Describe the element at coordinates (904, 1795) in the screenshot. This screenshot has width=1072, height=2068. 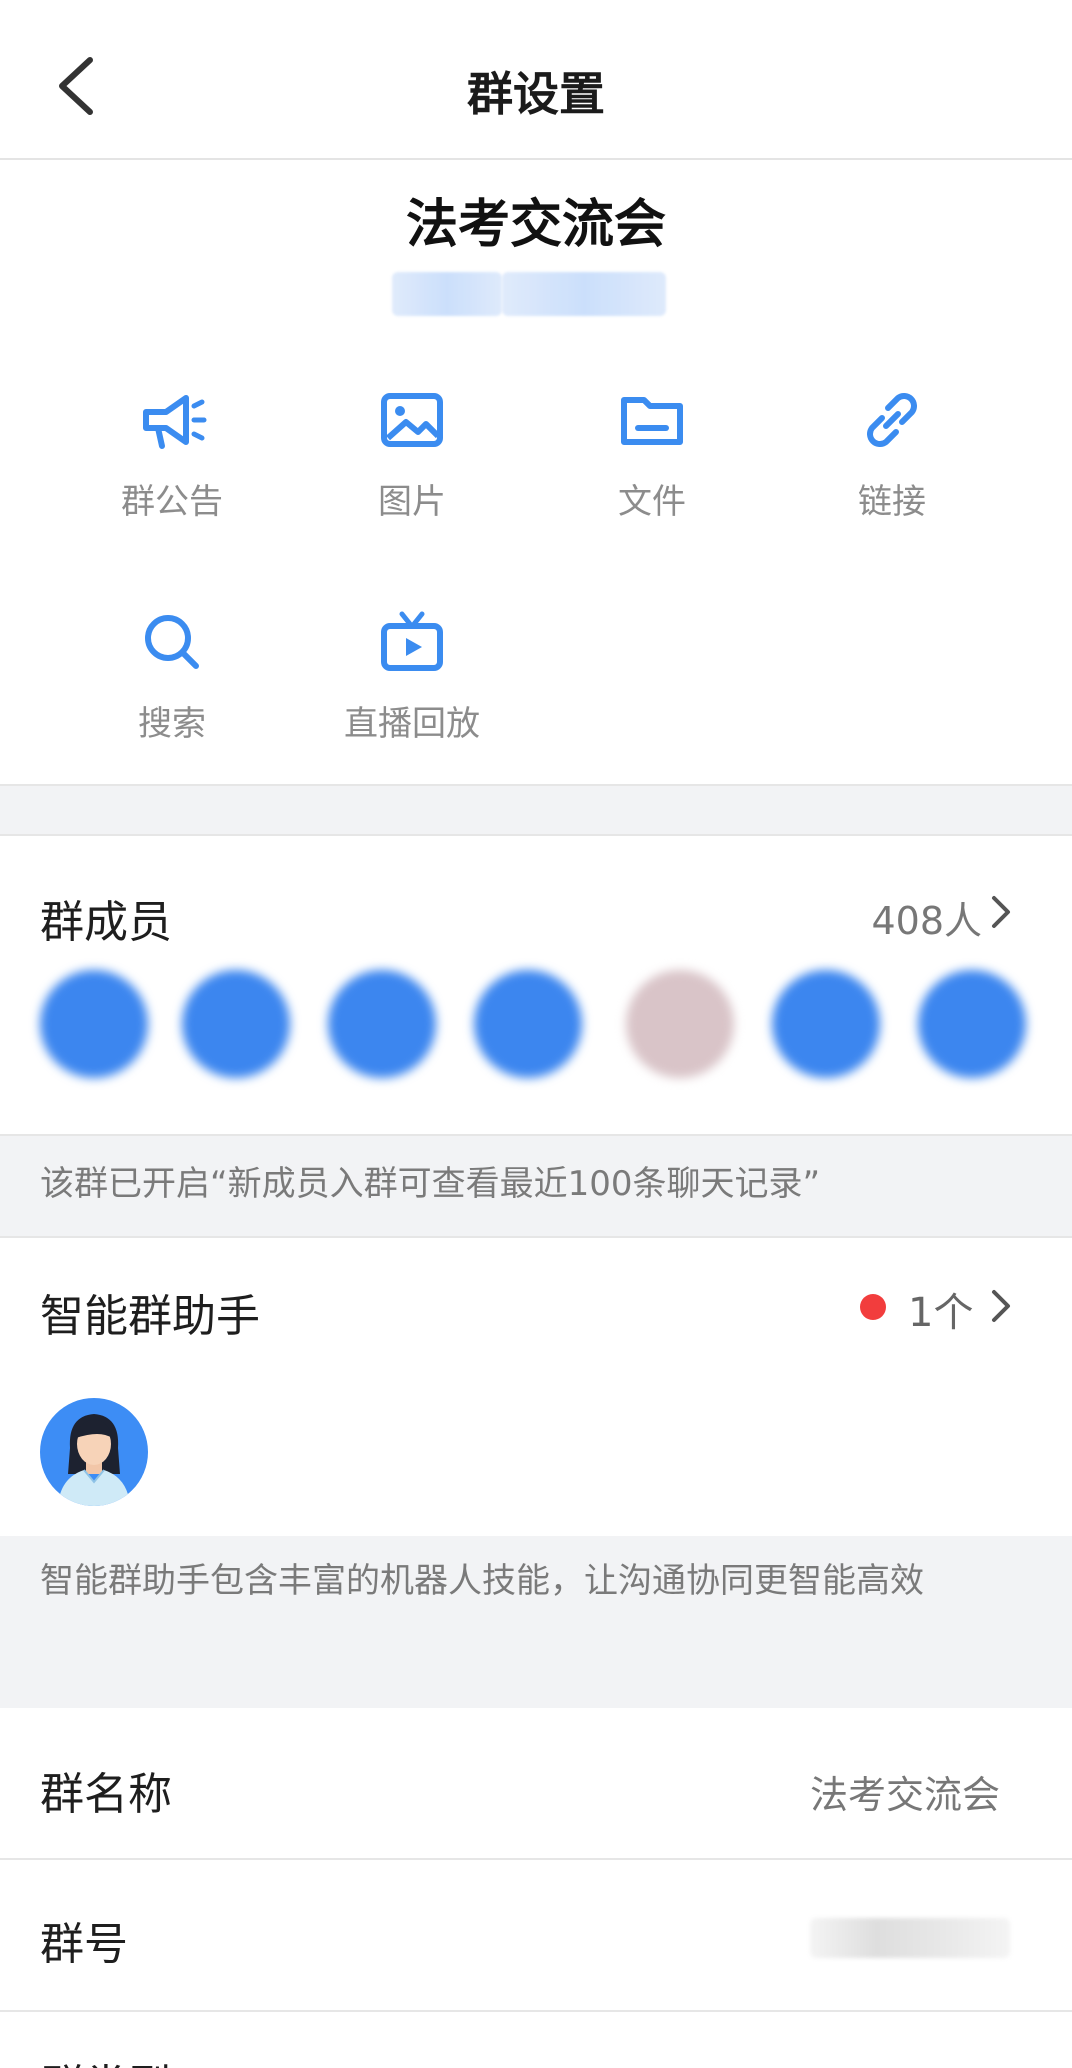
I see `group-name-value: 法考交流会` at that location.